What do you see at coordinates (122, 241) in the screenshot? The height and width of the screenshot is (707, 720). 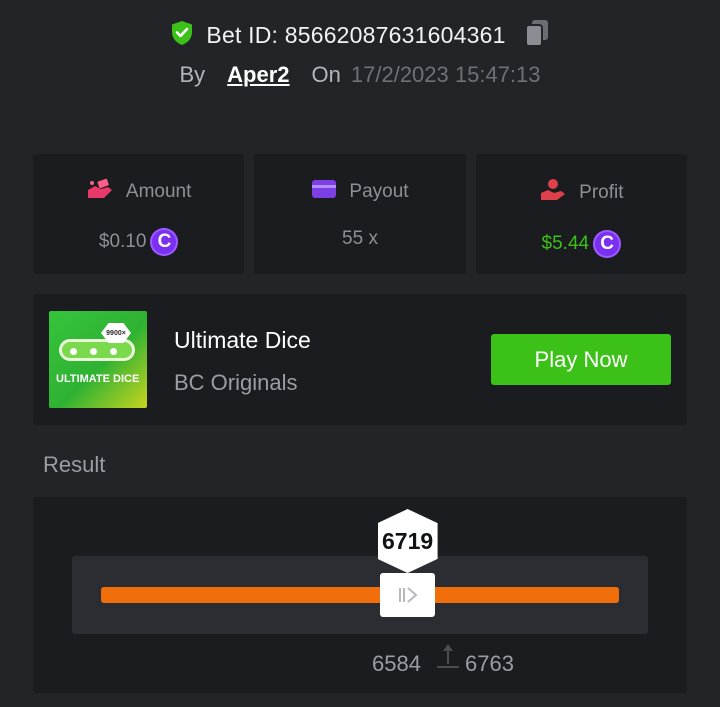 I see `amount-value: $0.10` at bounding box center [122, 241].